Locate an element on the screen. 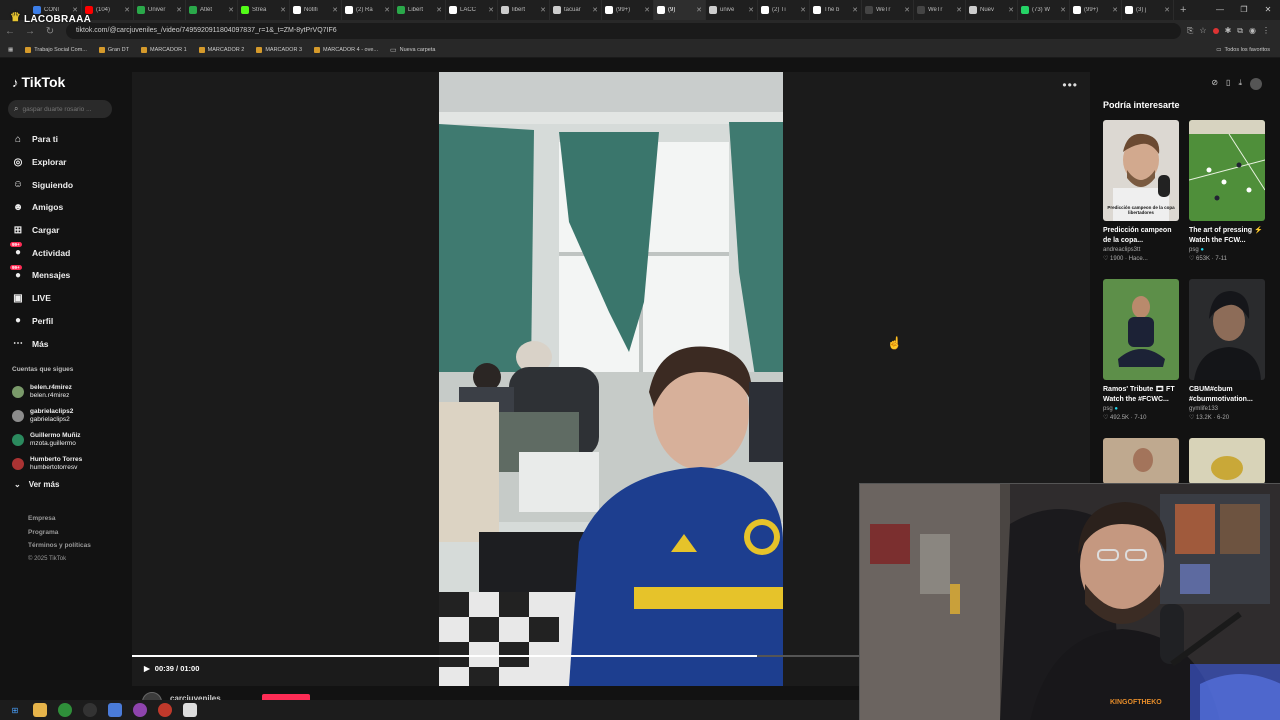  search-box: ⌕ is located at coordinates (60, 109).